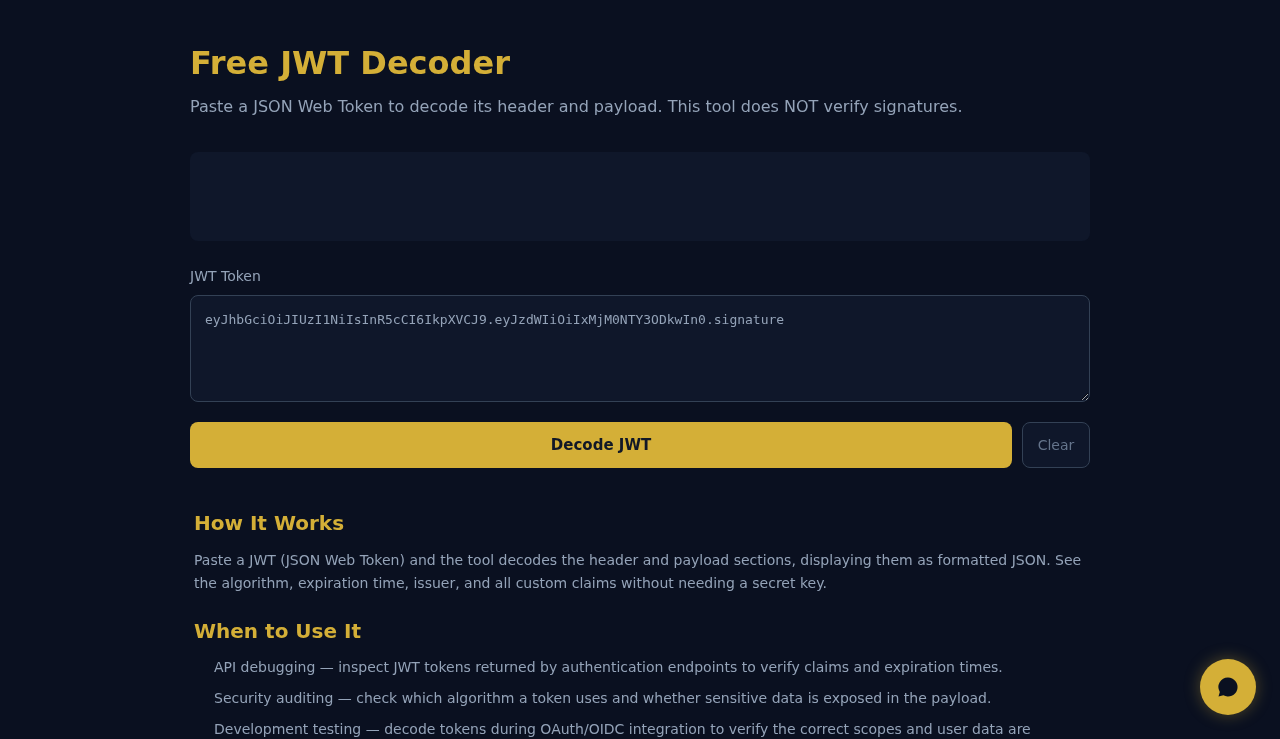 The image size is (1280, 739). What do you see at coordinates (623, 729) in the screenshot?
I see `list-item: Development testing — decode tokens during OAuth/OIDC integration to verify the correct scopes and user data are` at bounding box center [623, 729].